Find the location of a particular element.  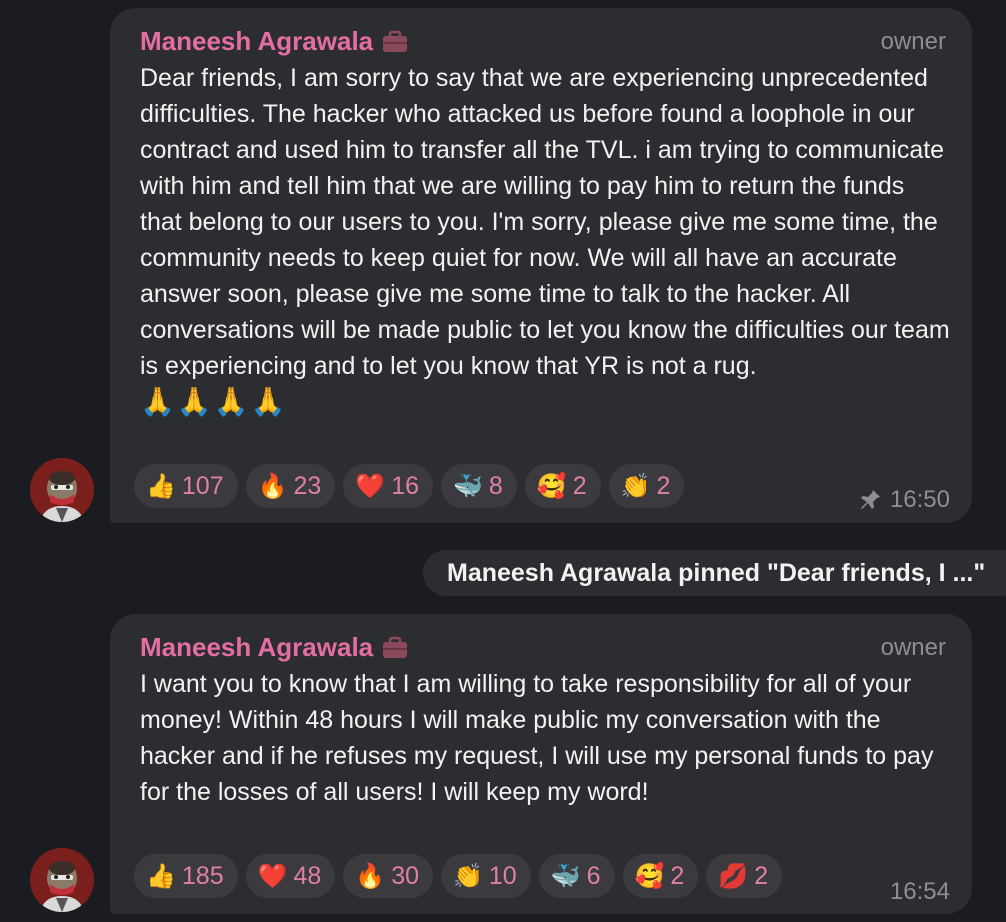

message-meta: 16:50 is located at coordinates (904, 500).